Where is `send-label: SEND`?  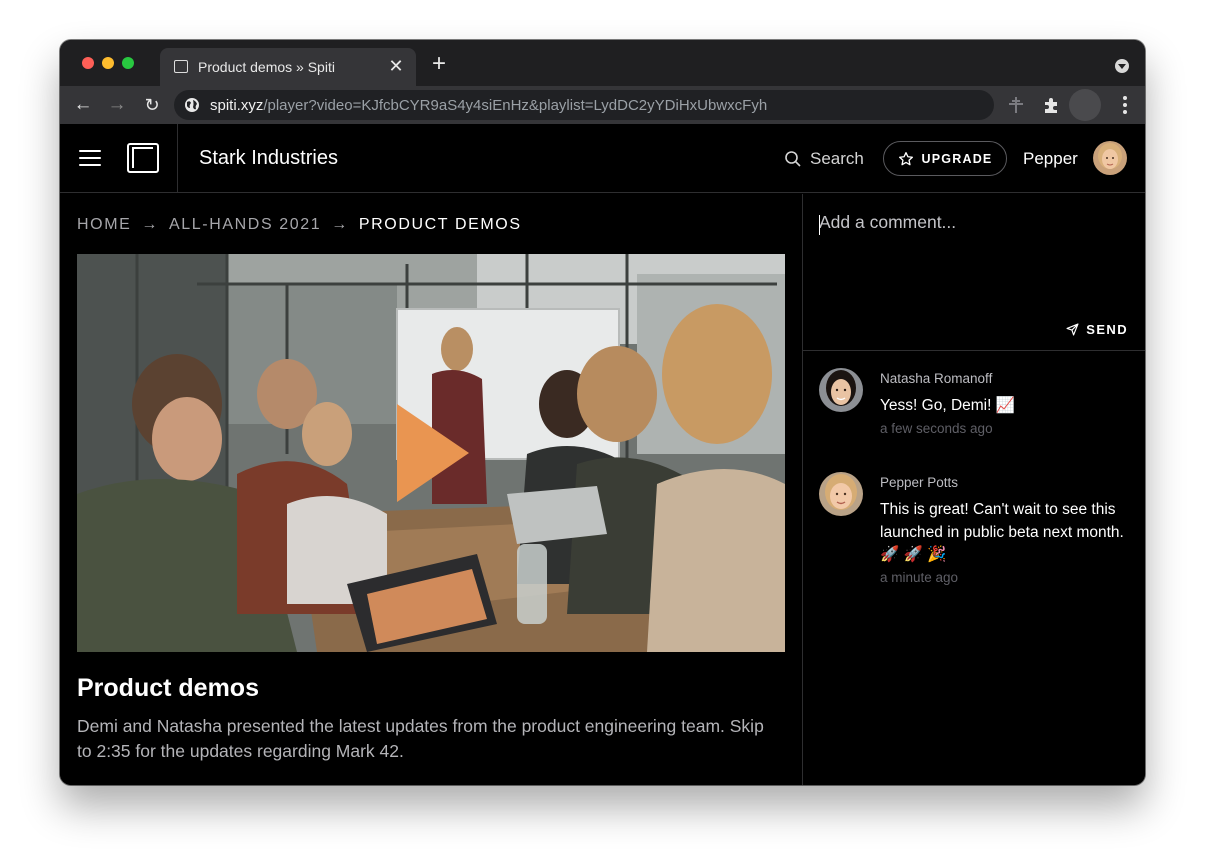
send-label: SEND is located at coordinates (1107, 329).